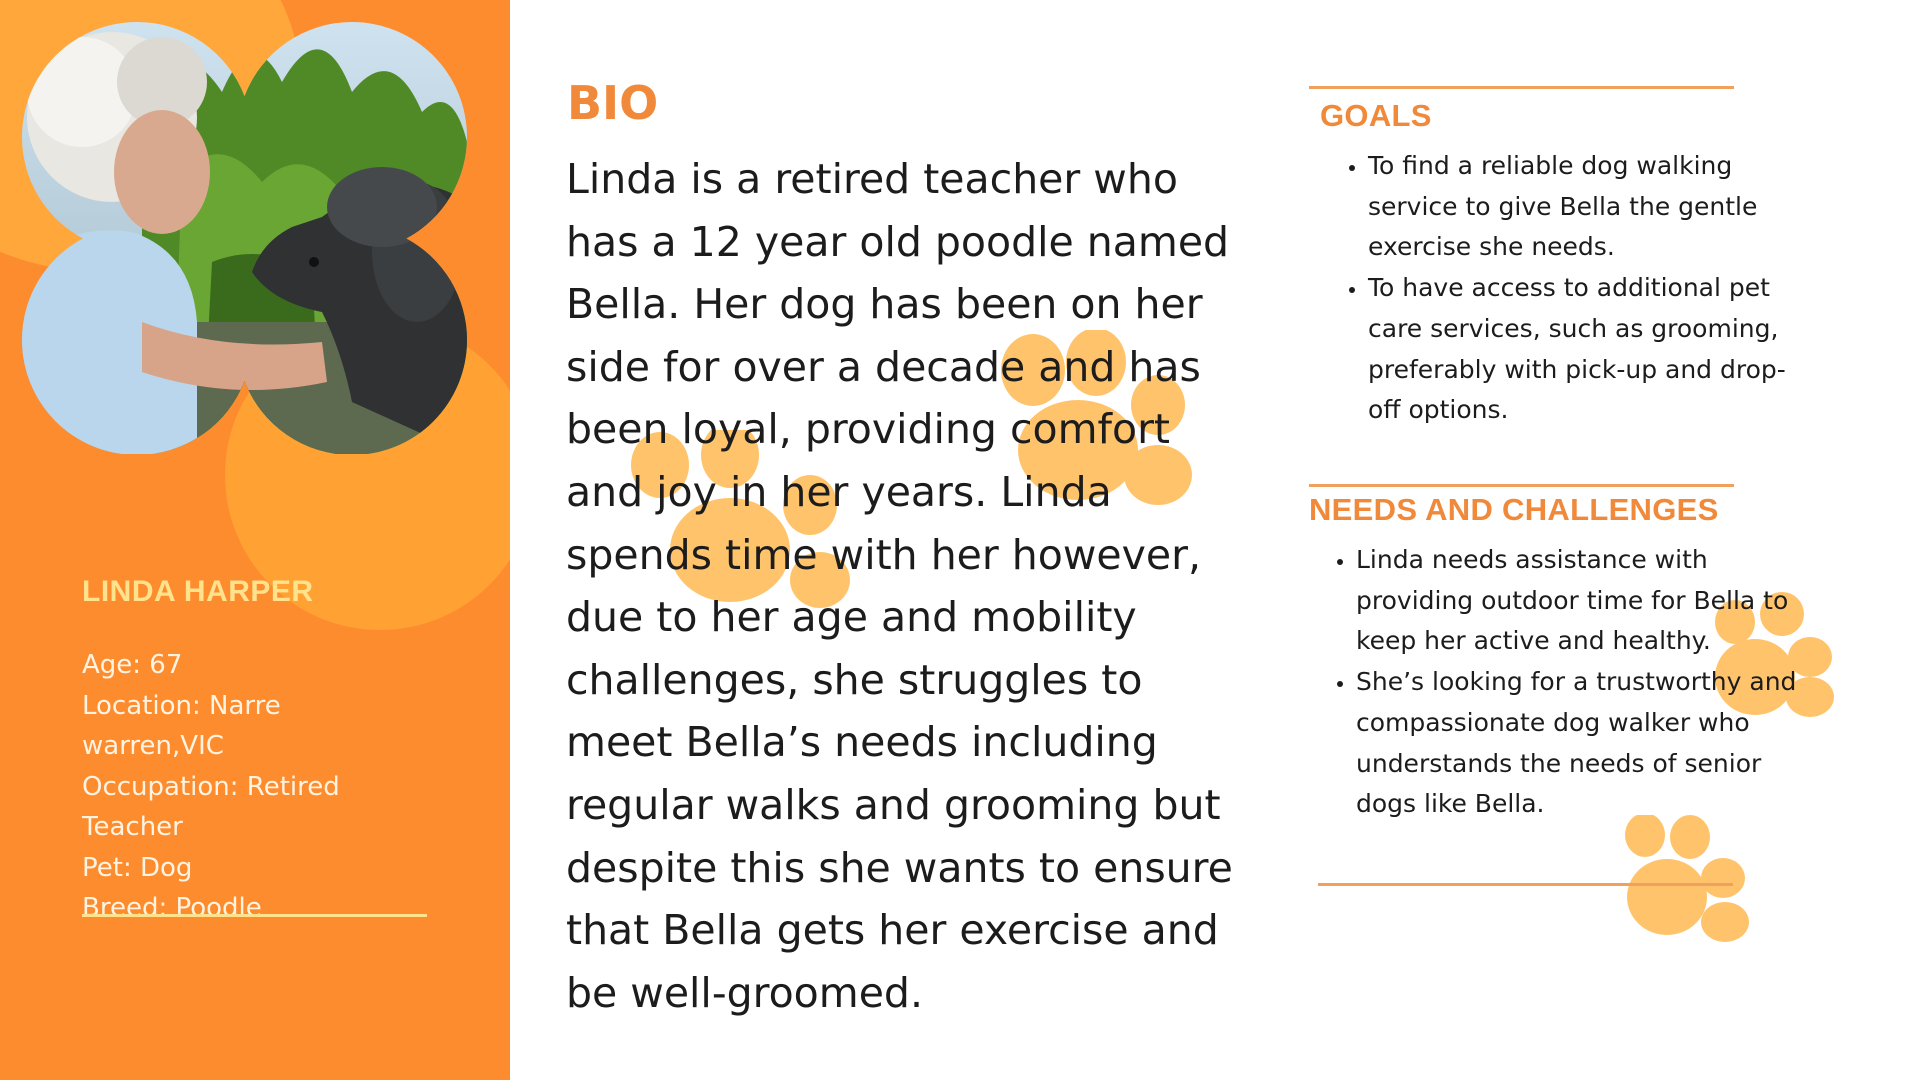  Describe the element at coordinates (254, 915) in the screenshot. I see `sidebar-divider` at that location.